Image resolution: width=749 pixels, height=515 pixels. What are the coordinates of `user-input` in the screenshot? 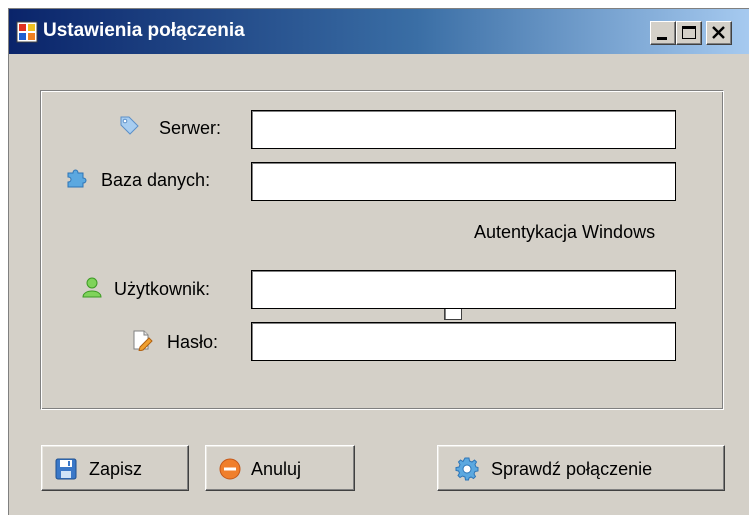 It's located at (463, 289).